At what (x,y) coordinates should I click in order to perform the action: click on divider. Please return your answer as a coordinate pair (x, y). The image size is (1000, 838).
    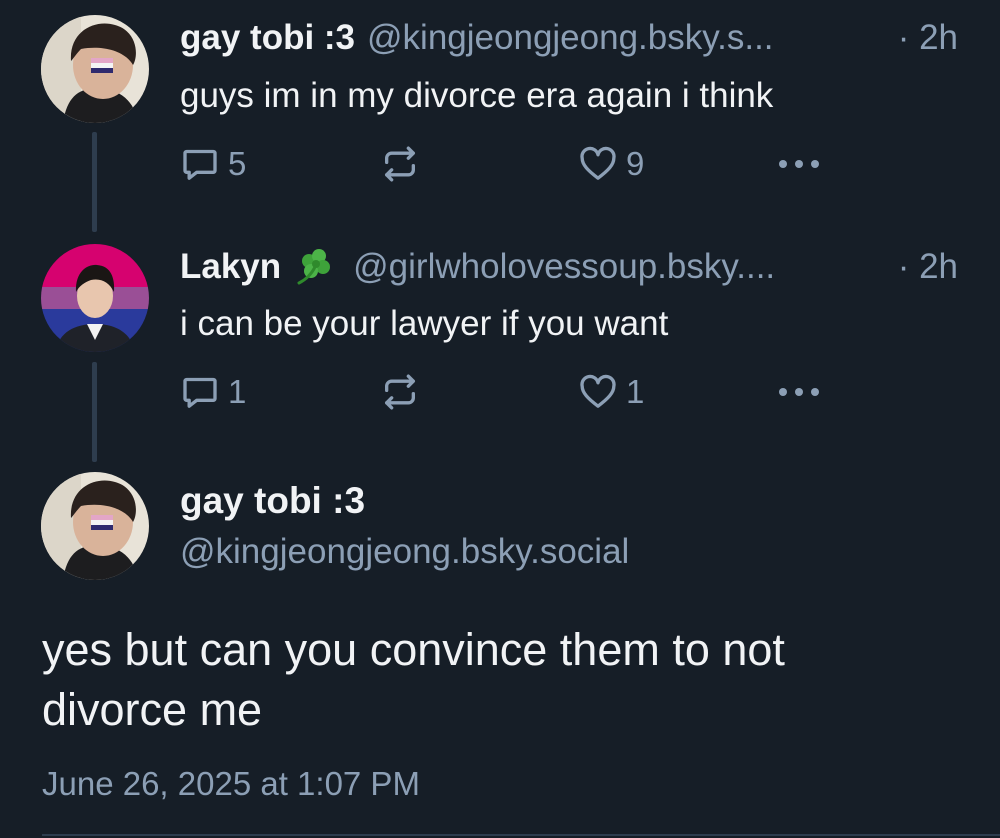
    Looking at the image, I should click on (521, 835).